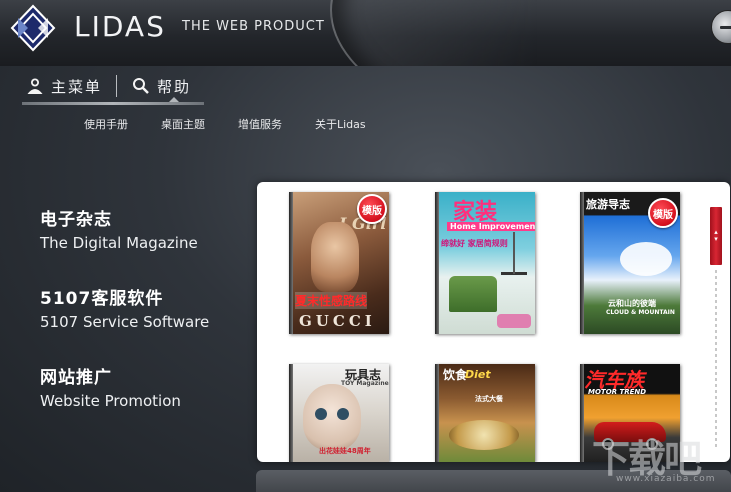  I want to click on panel-scroll-thumb: ▴ ▾, so click(716, 236).